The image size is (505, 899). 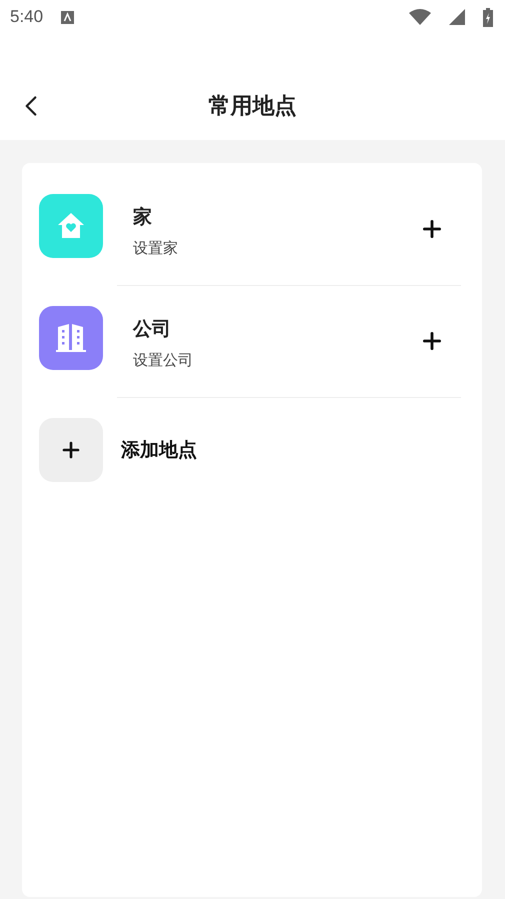 What do you see at coordinates (457, 17) in the screenshot?
I see `signal-icon` at bounding box center [457, 17].